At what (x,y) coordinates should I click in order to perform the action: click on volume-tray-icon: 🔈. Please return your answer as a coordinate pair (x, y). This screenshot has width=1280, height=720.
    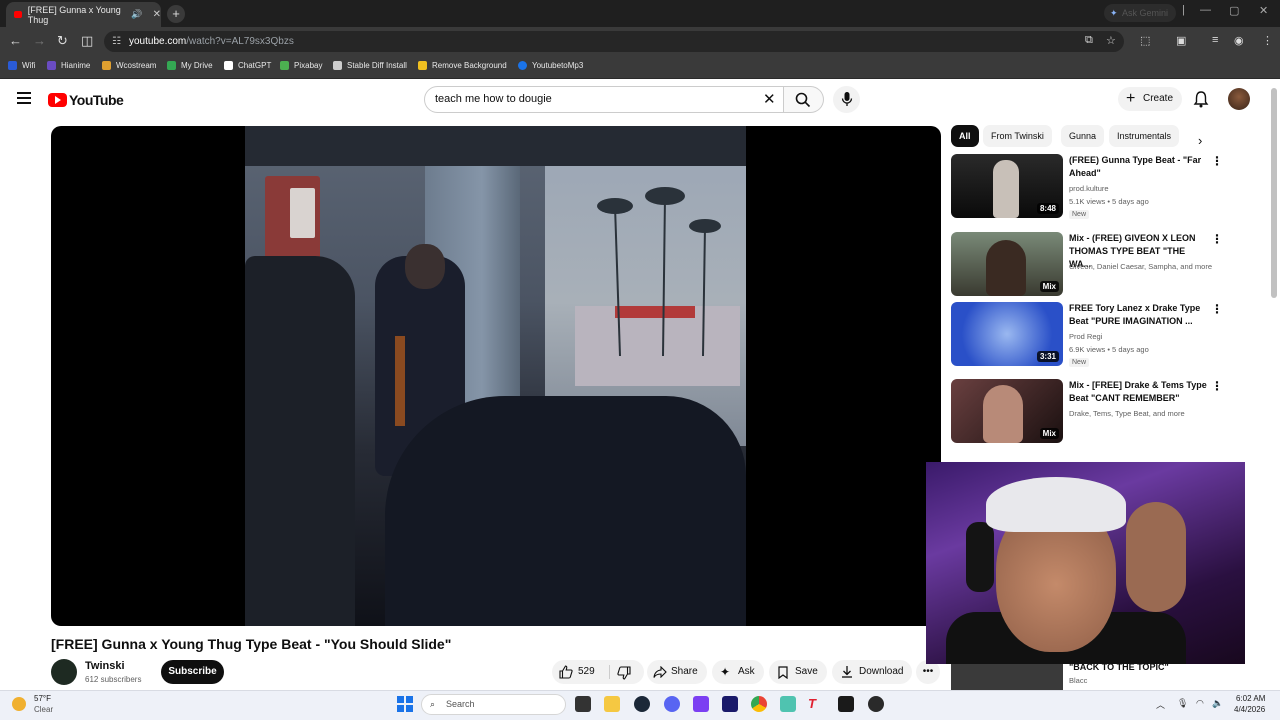
    Looking at the image, I should click on (1217, 703).